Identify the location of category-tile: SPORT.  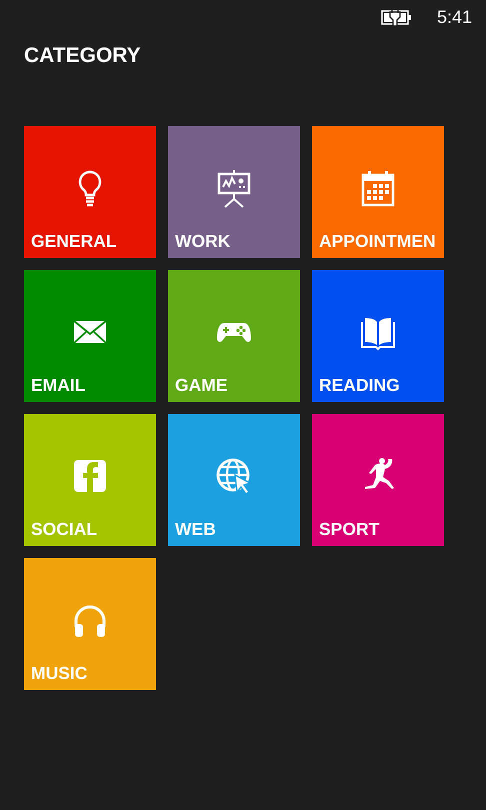
(378, 480).